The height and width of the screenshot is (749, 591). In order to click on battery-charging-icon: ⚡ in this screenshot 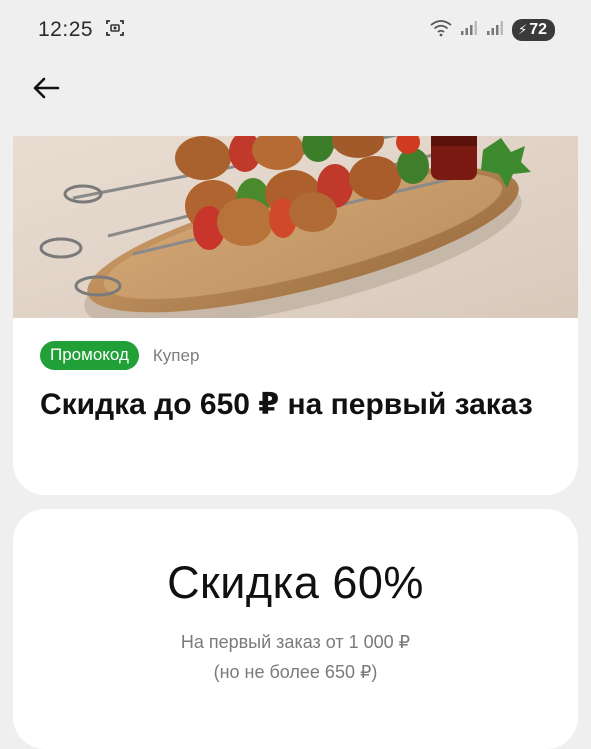, I will do `click(523, 29)`.